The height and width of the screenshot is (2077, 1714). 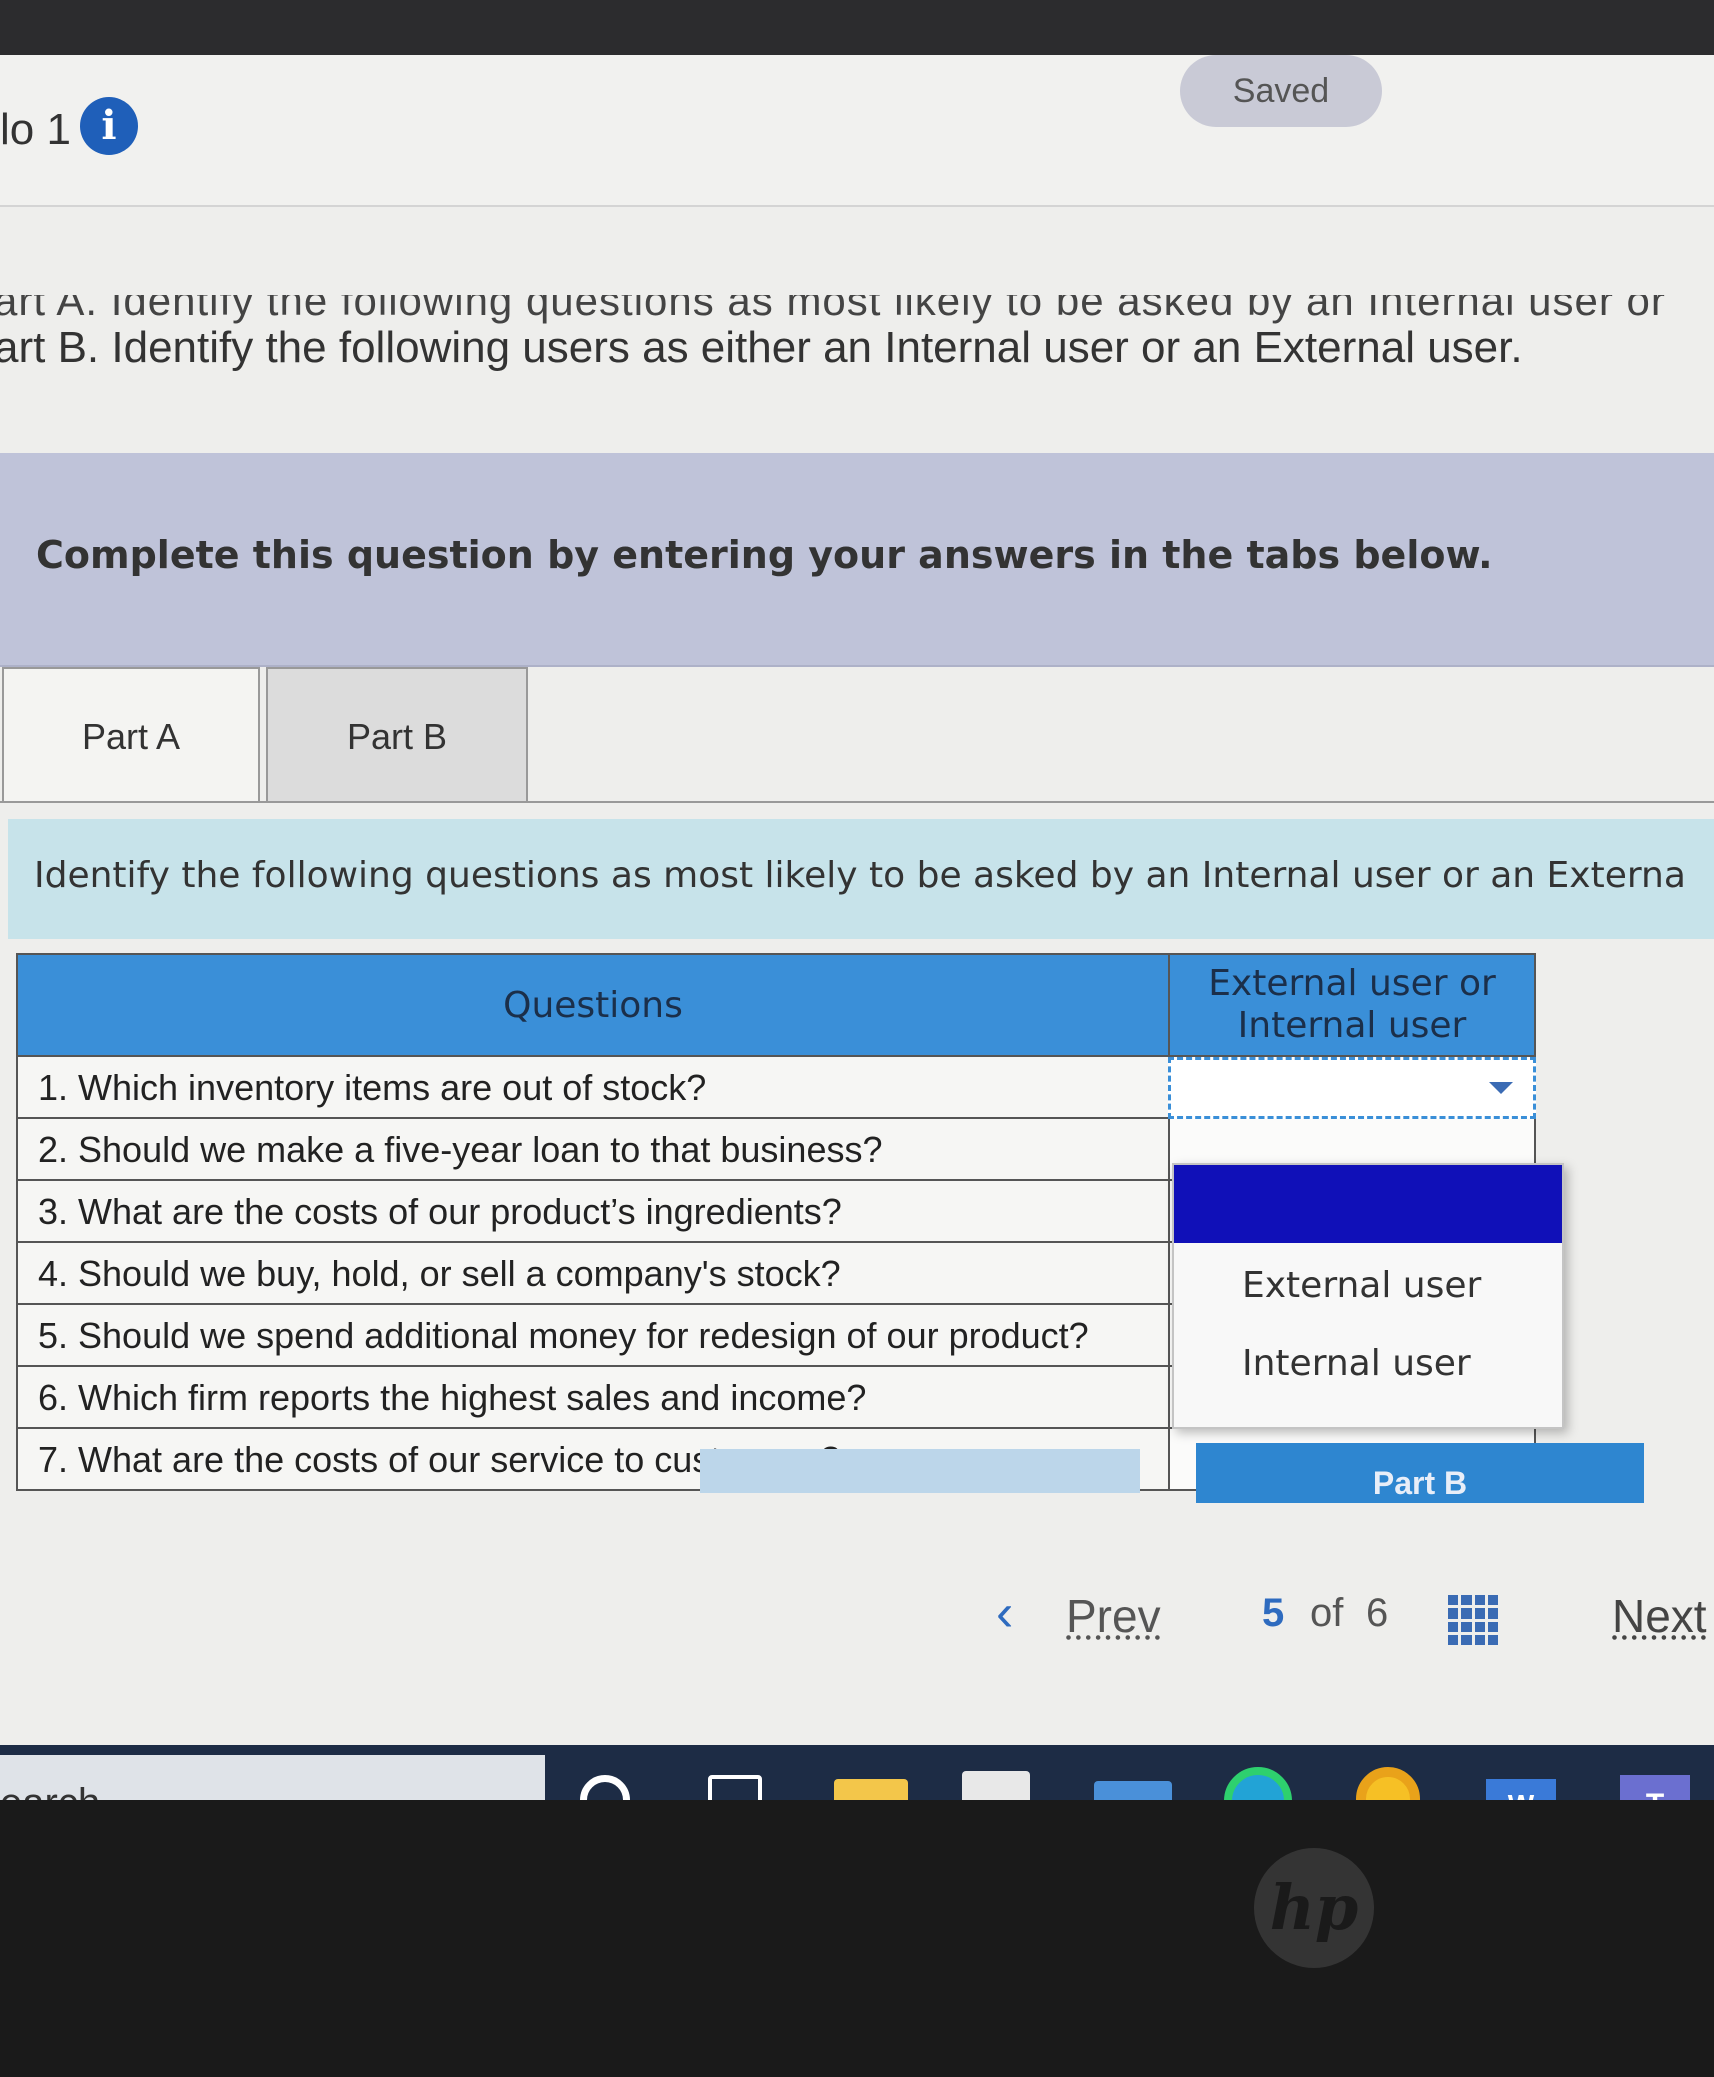 I want to click on tab-part-b: Part B, so click(x=397, y=735).